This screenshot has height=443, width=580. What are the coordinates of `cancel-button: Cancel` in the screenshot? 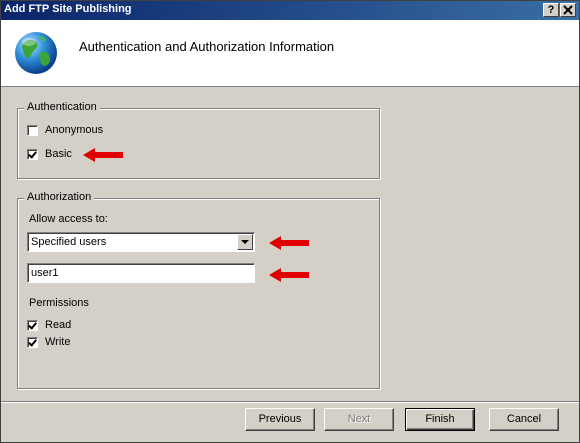 It's located at (524, 419).